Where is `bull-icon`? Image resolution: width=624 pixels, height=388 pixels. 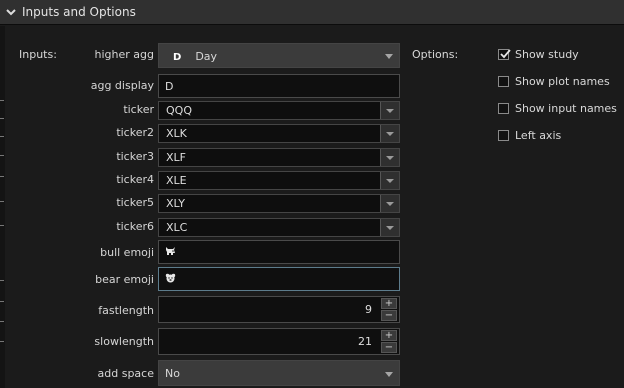
bull-icon is located at coordinates (170, 251).